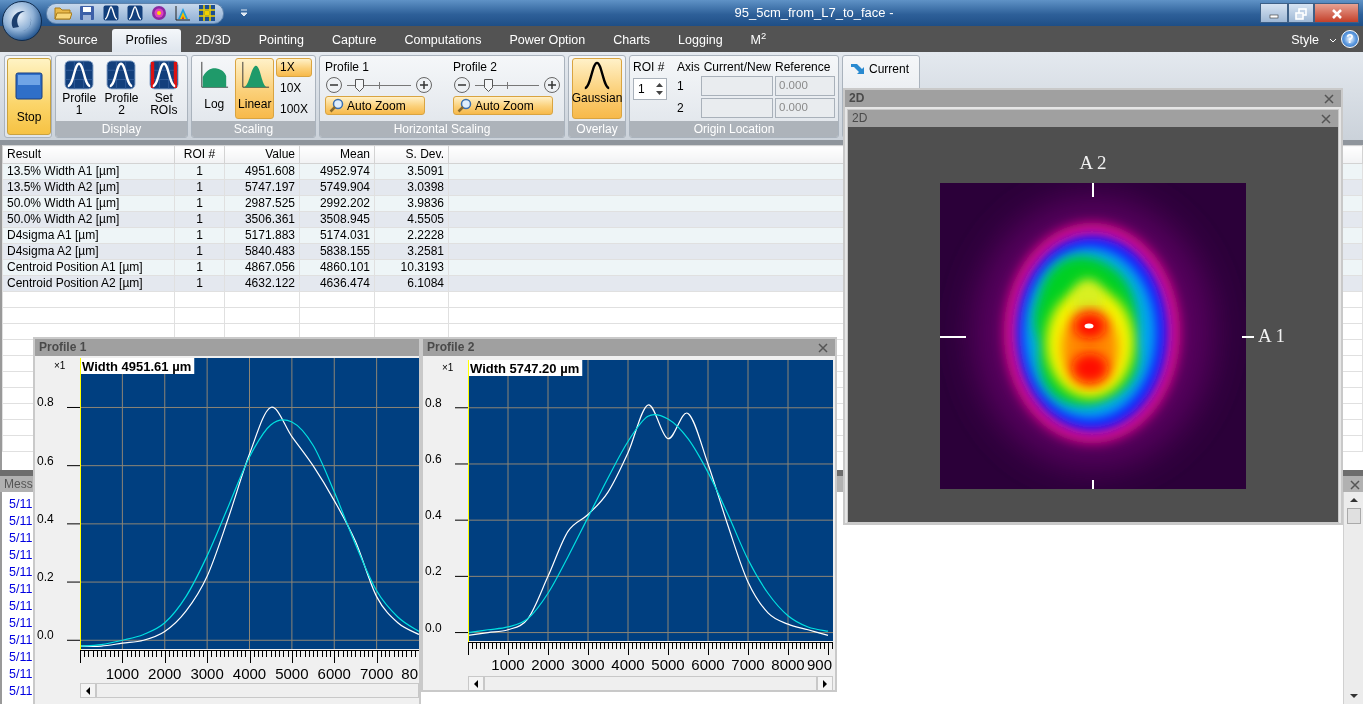  I want to click on ribbon-tab: 2D/3D, so click(213, 40).